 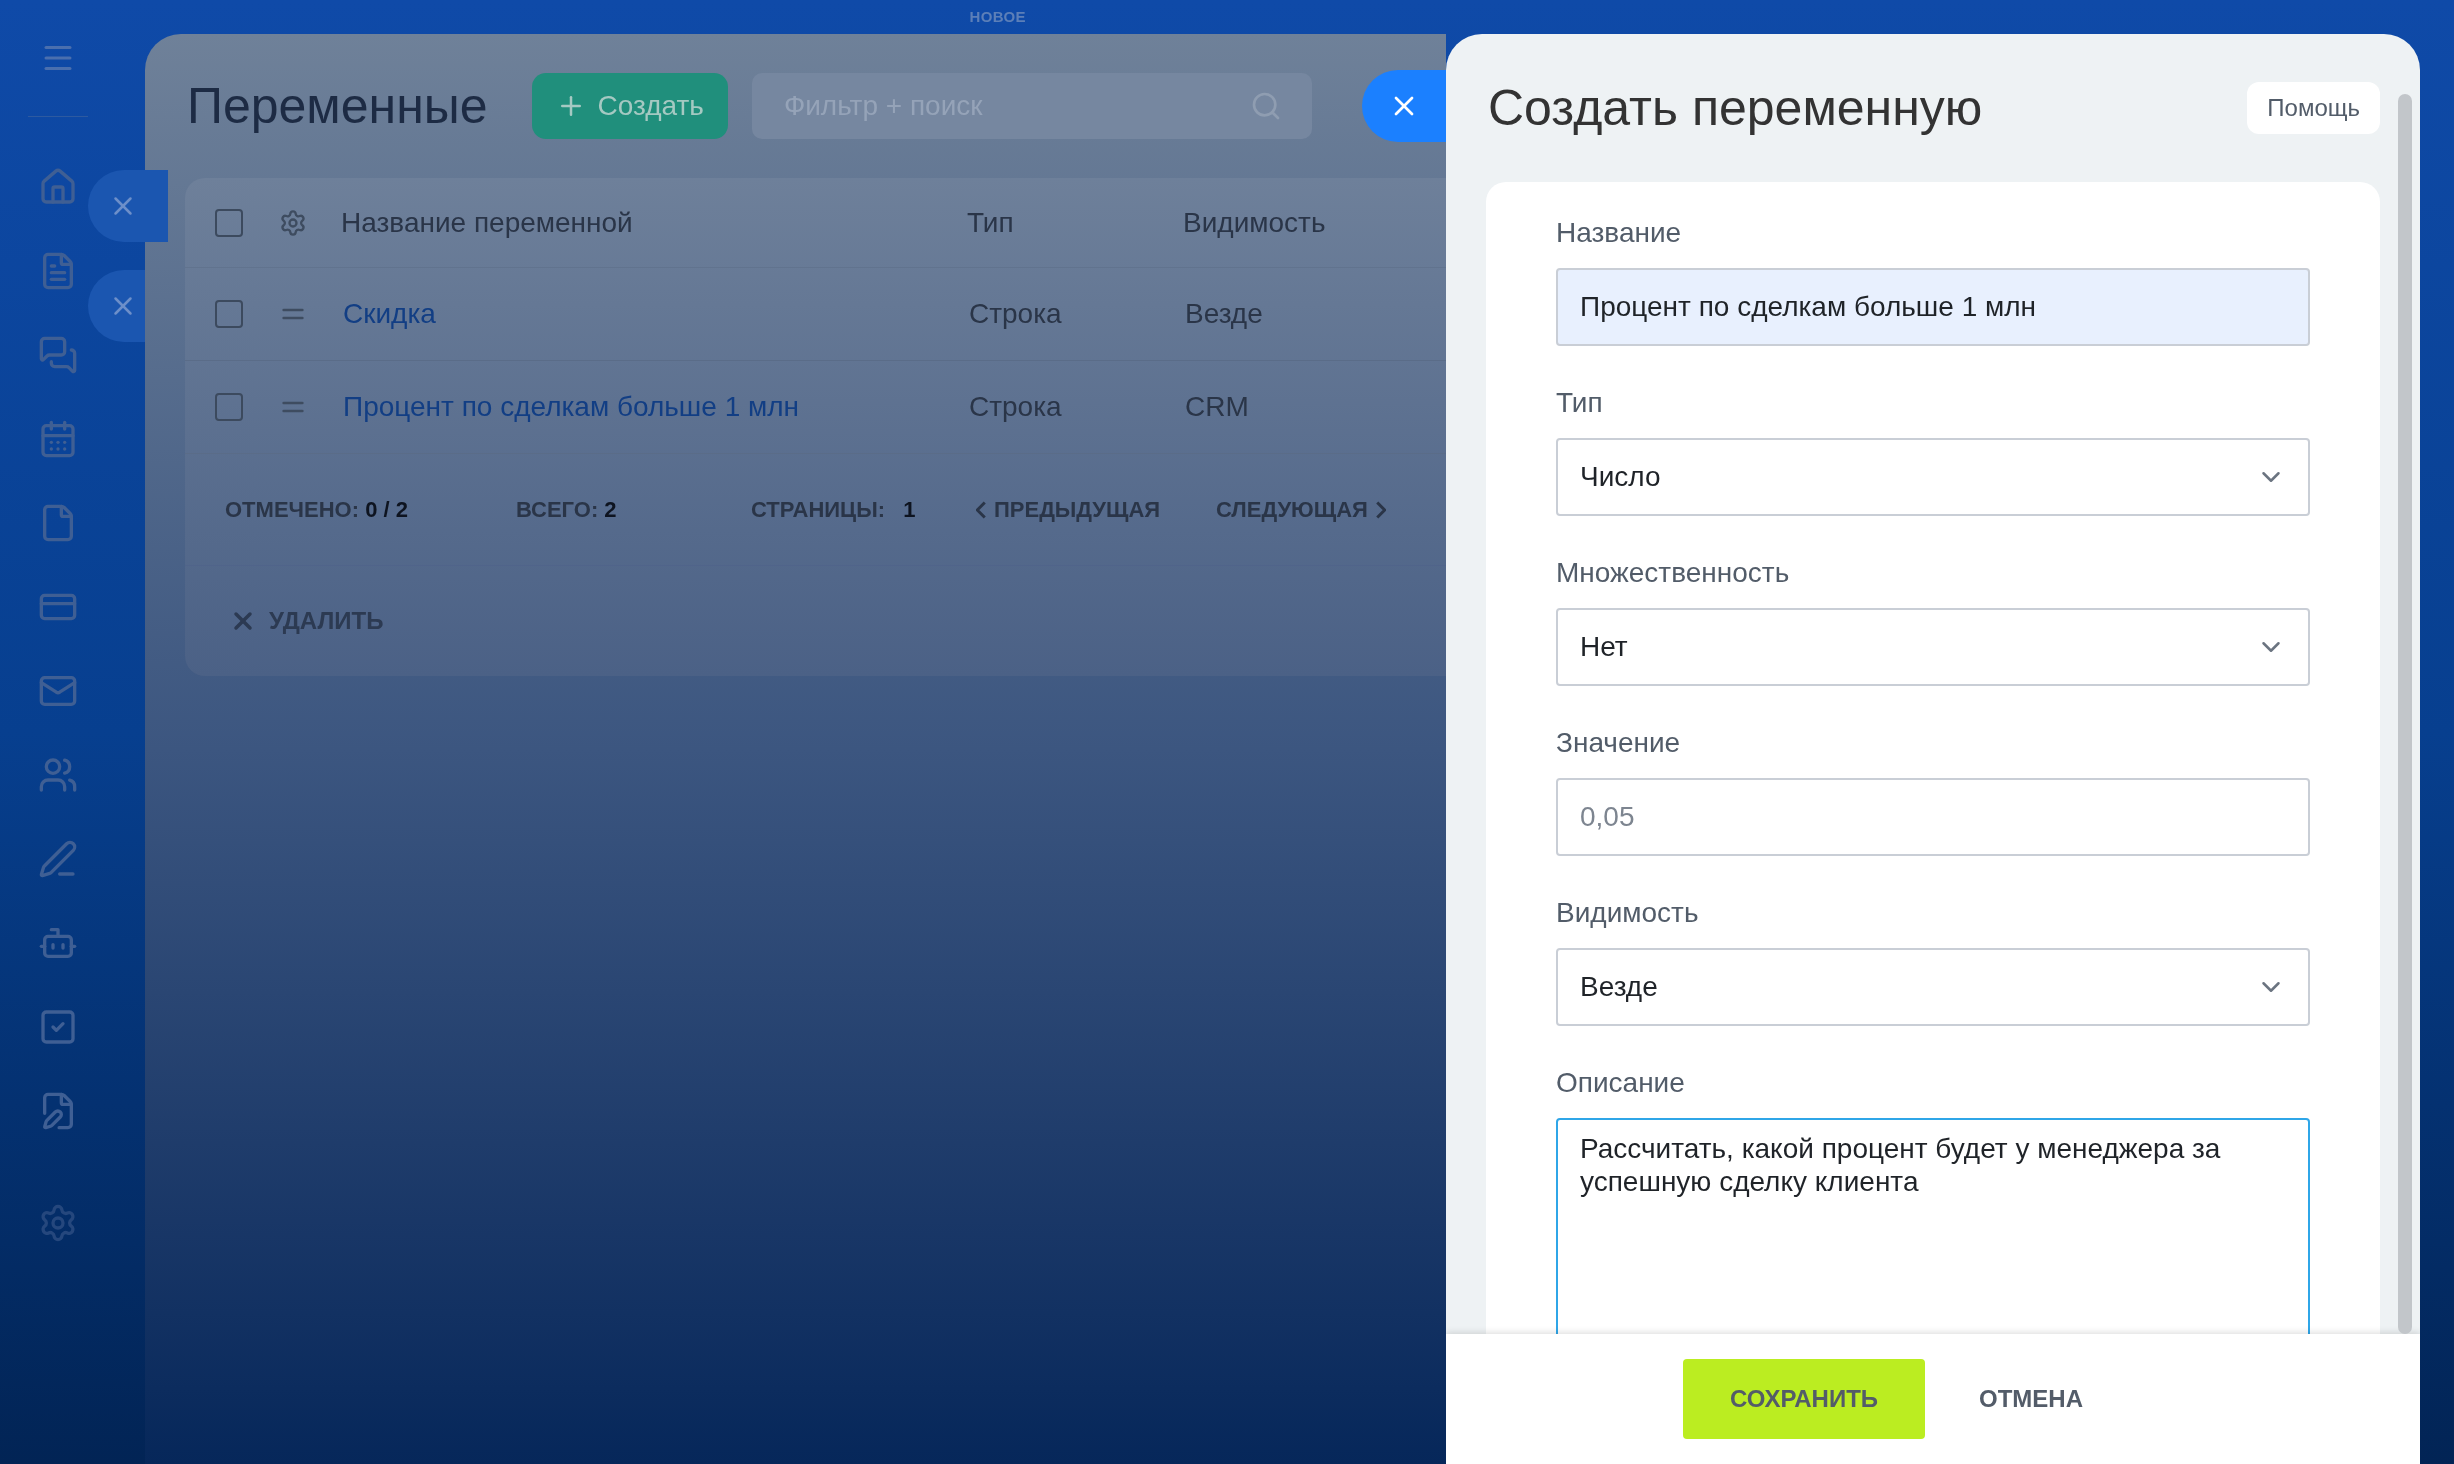 I want to click on column-header: Видимость, so click(x=1254, y=222).